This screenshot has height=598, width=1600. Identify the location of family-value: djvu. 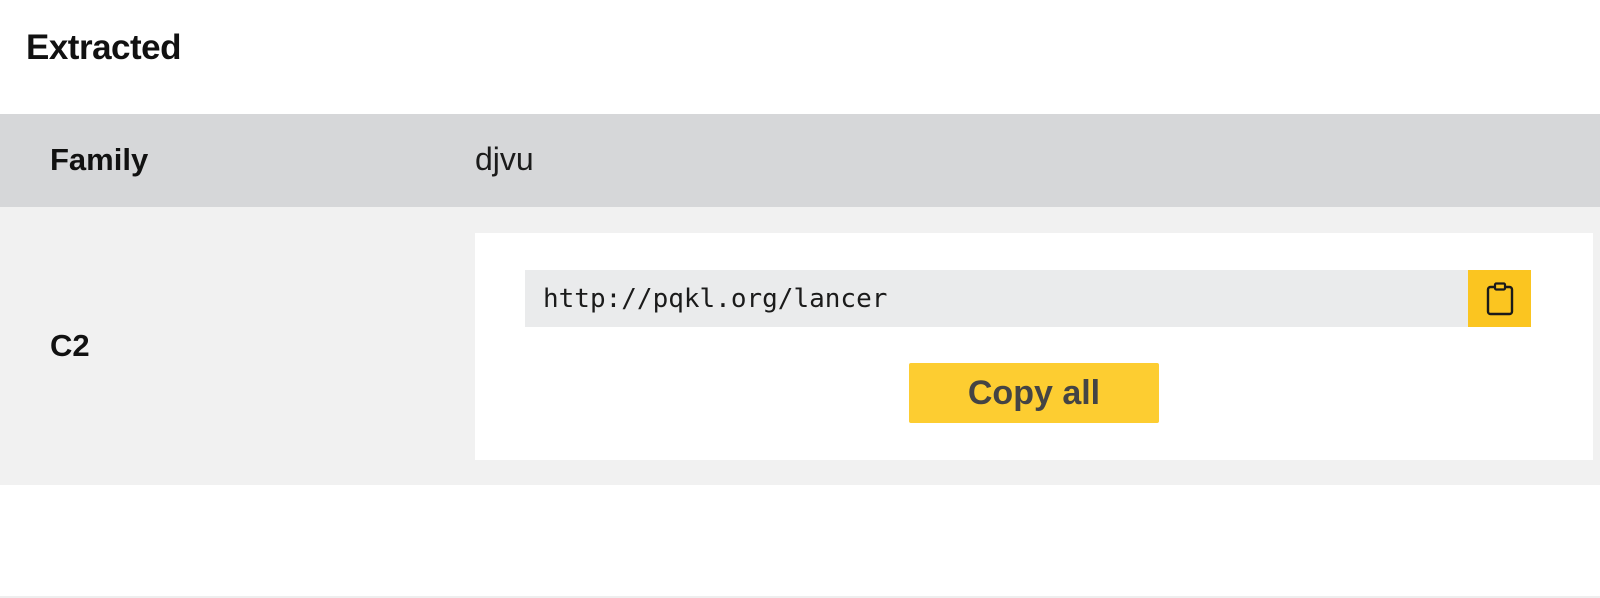
(504, 159).